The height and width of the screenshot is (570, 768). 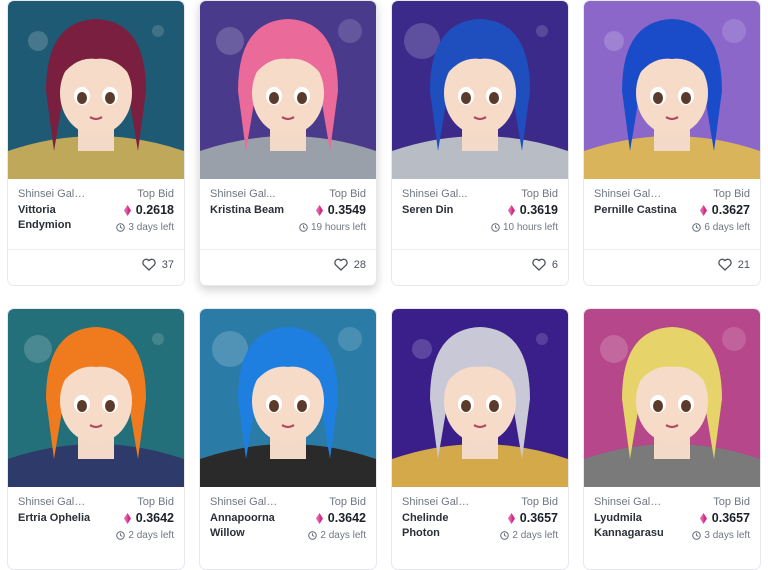 I want to click on top-bid-price: 0.3549, so click(x=340, y=210).